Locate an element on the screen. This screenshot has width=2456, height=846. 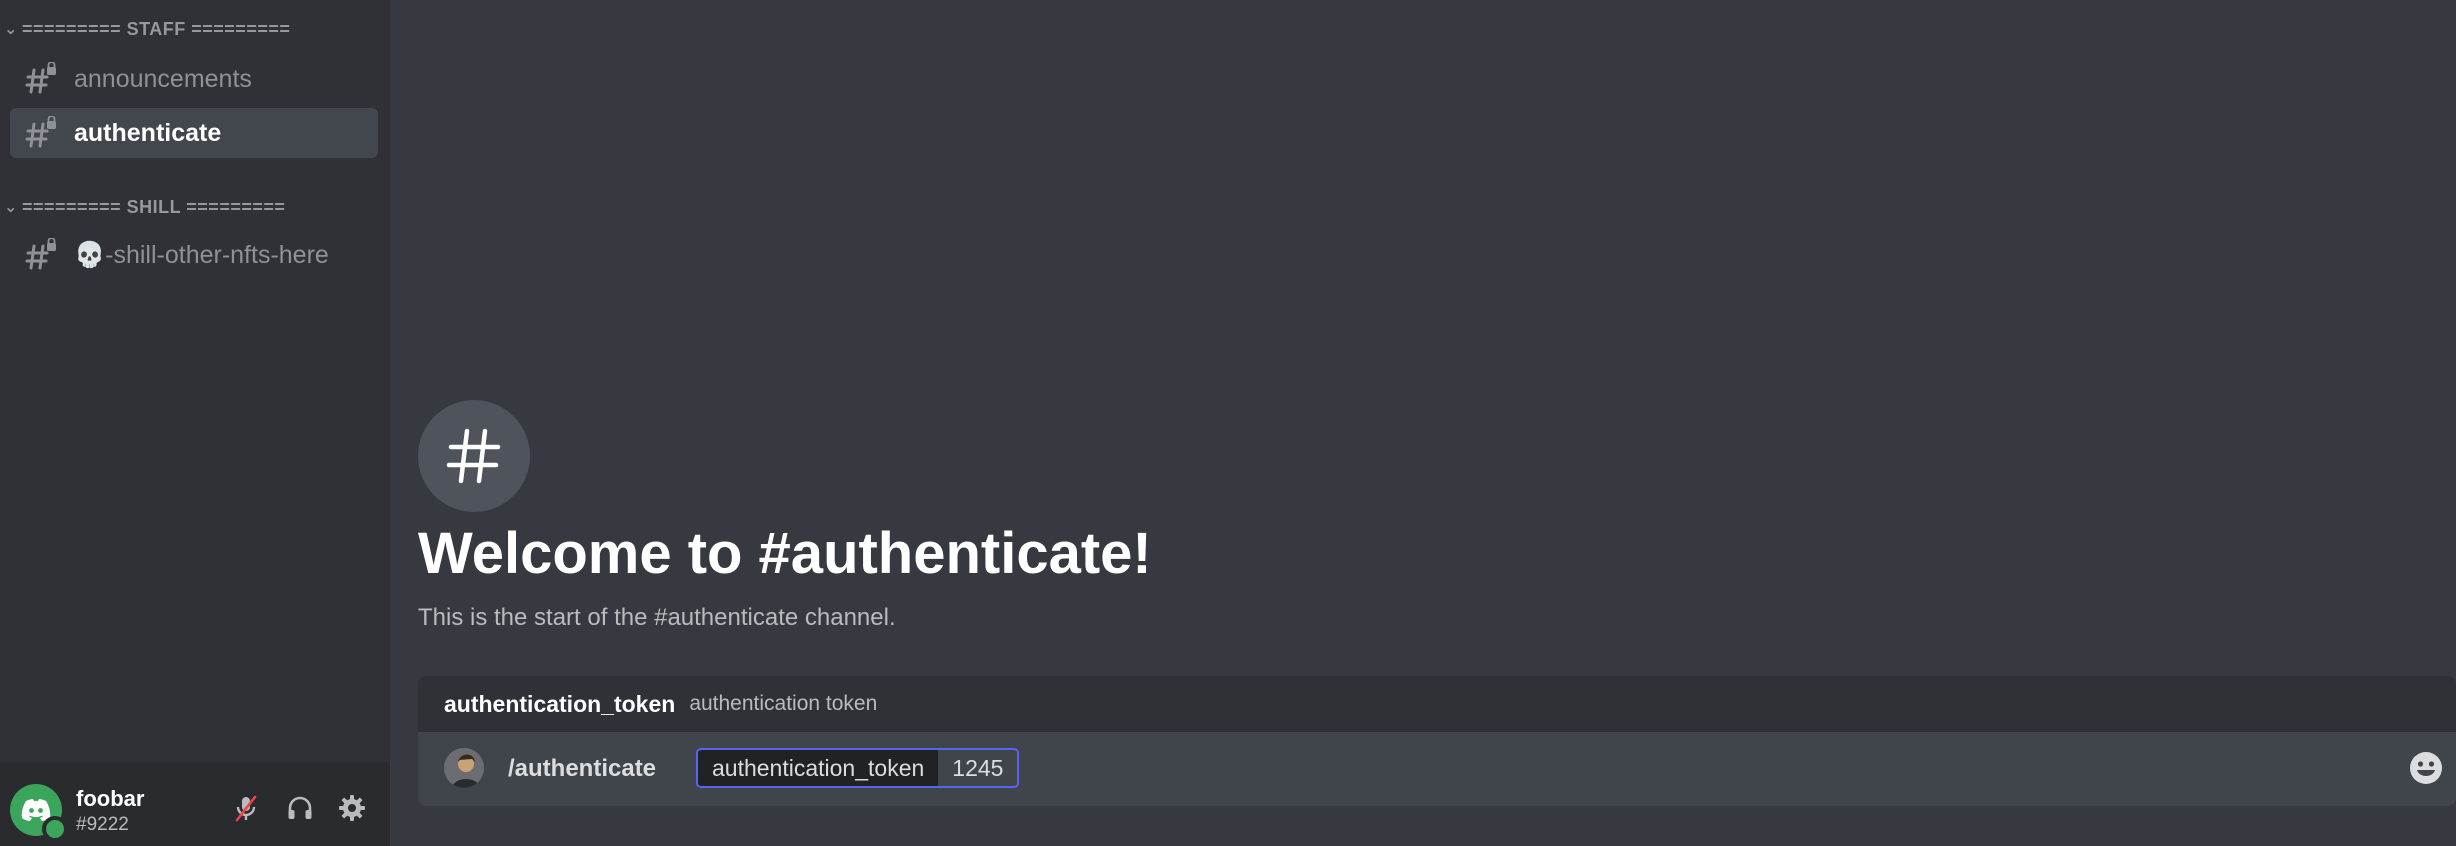
parameter-value: 1245 is located at coordinates (978, 768).